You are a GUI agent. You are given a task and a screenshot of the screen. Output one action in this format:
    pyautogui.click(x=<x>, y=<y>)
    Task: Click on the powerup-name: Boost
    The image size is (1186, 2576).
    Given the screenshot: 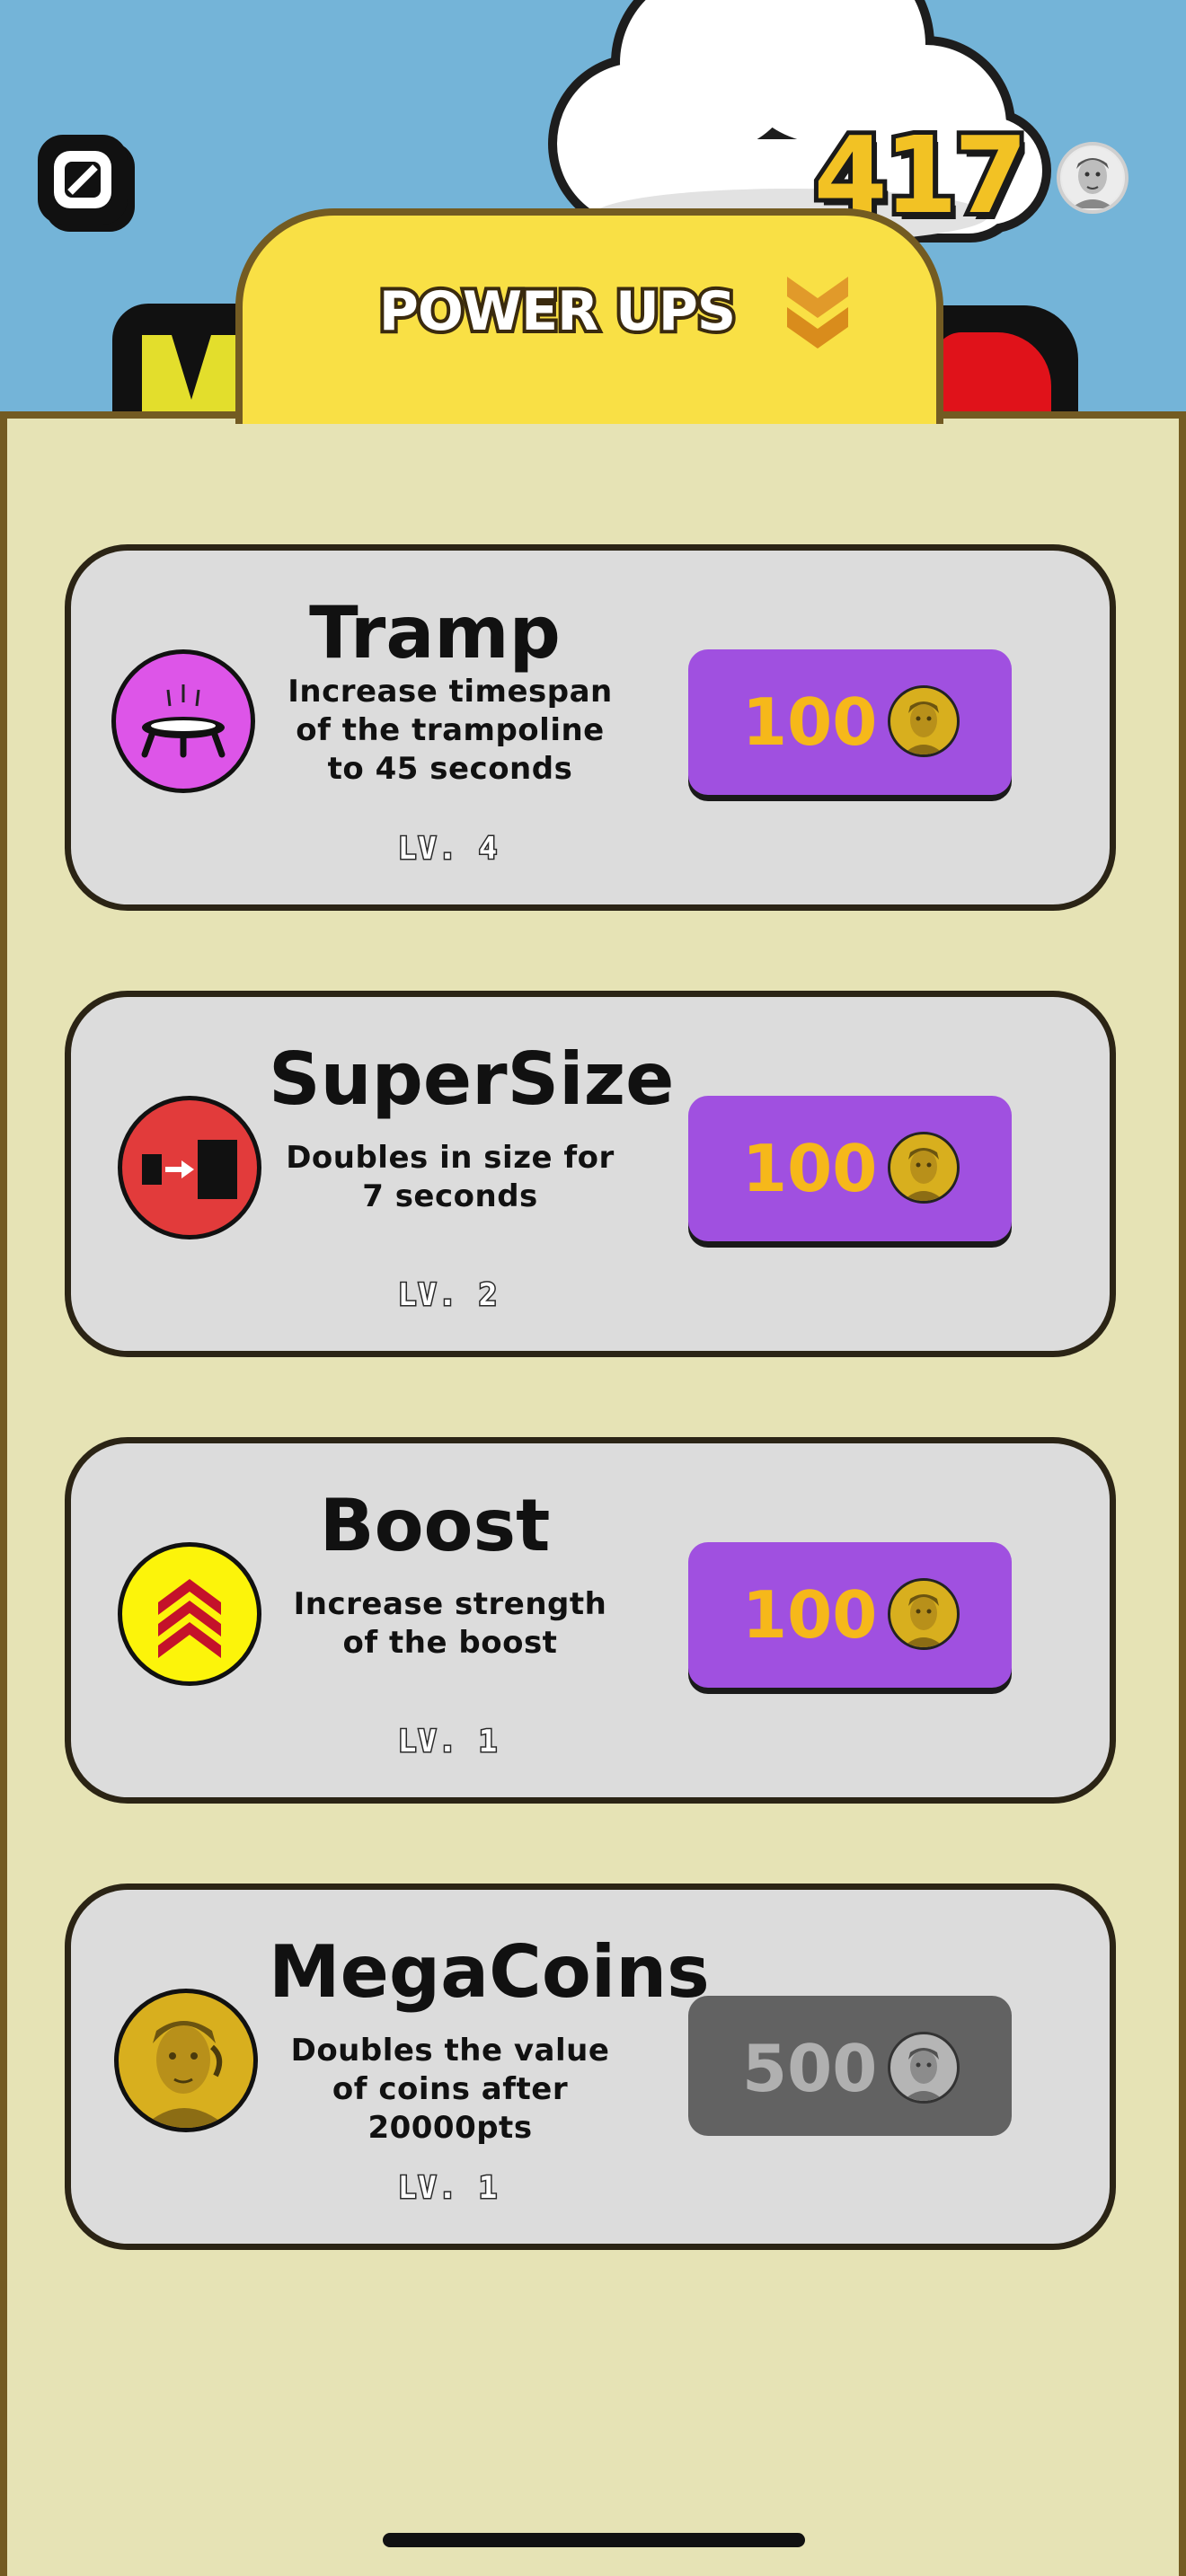 What is the action you would take?
    pyautogui.click(x=435, y=1525)
    